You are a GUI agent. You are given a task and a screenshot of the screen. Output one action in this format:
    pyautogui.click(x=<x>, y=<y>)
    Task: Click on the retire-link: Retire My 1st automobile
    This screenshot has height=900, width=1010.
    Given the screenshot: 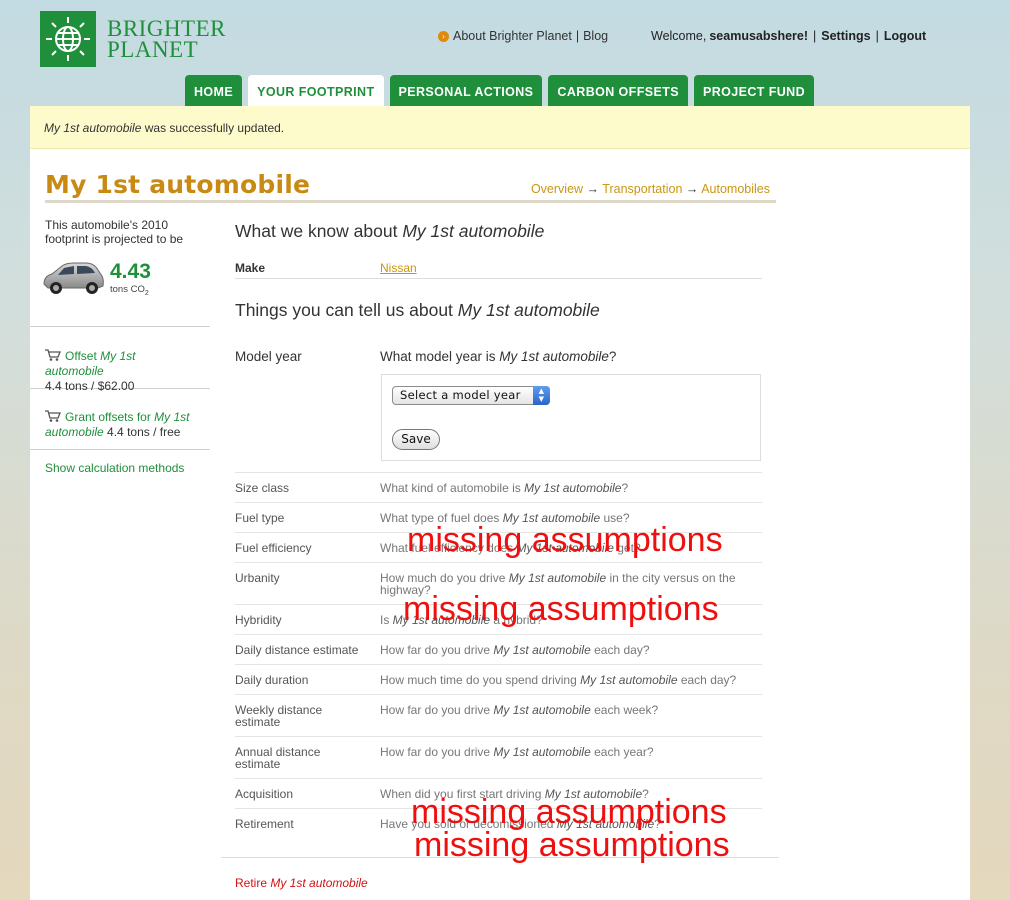 What is the action you would take?
    pyautogui.click(x=301, y=883)
    